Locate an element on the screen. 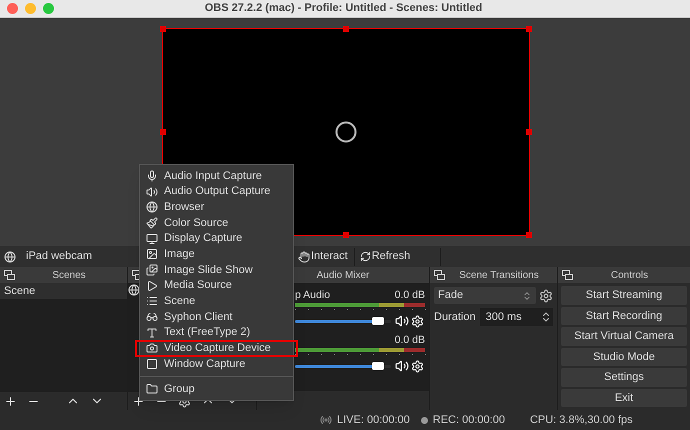 This screenshot has height=430, width=690. menu-item: Audio Input Capture is located at coordinates (216, 176).